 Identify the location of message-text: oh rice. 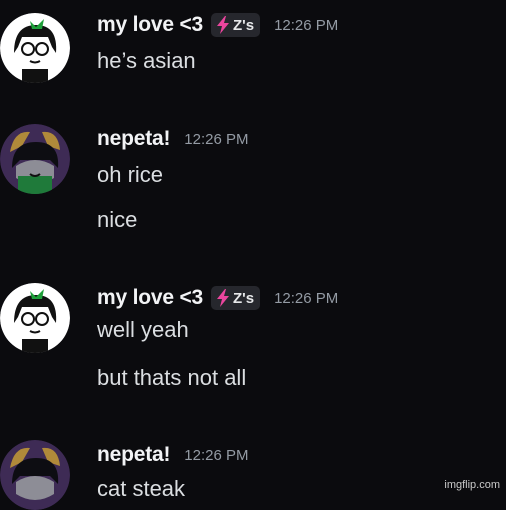
(130, 174).